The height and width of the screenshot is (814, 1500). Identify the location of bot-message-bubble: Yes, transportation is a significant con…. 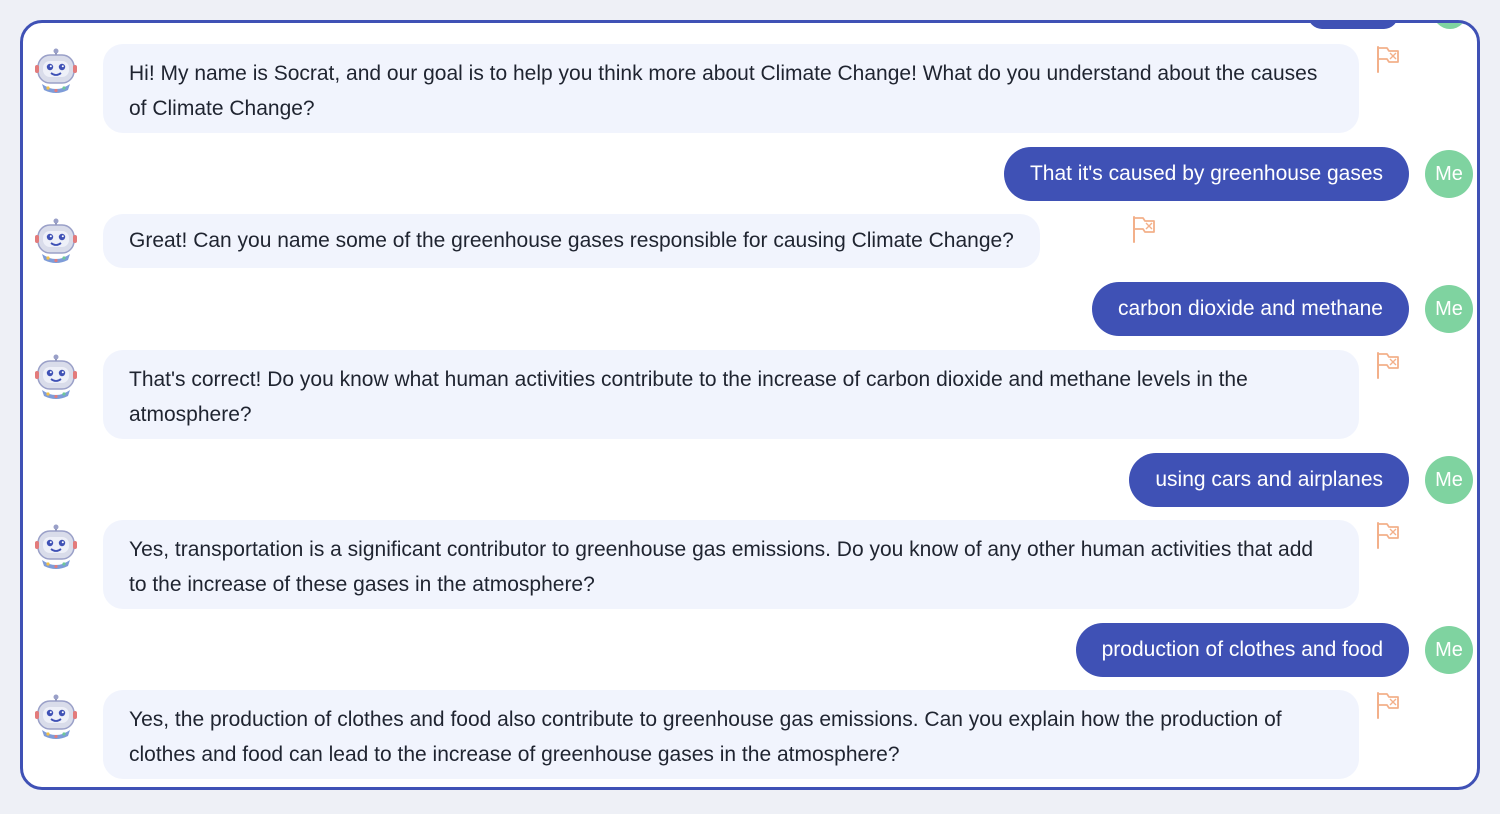
(731, 564).